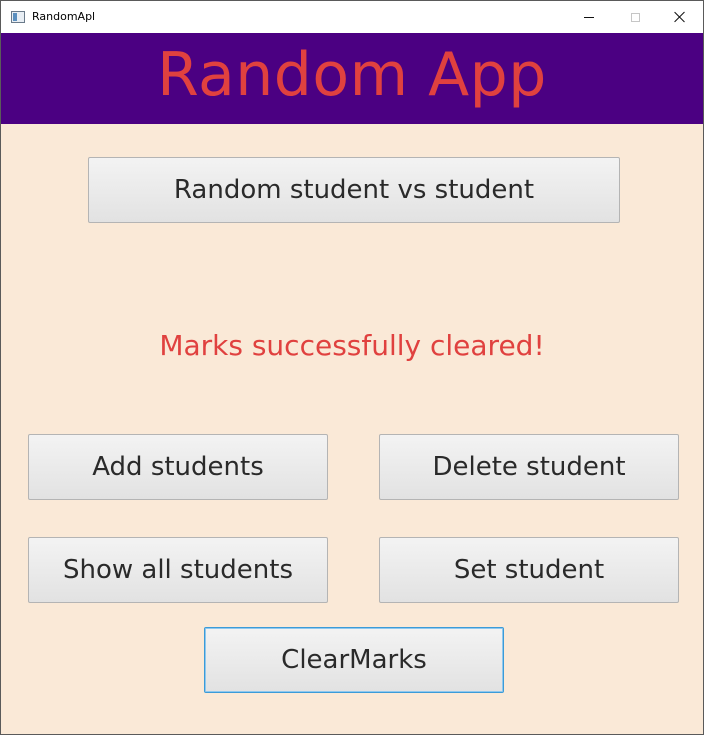  I want to click on app-title: Random App, so click(352, 74).